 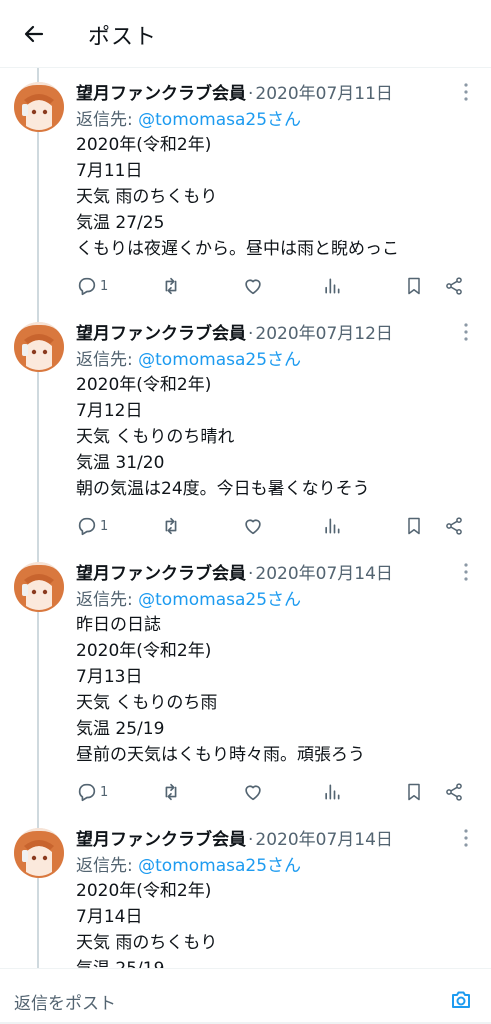 I want to click on tweet-header: 望月ファンクラブ会員 · 2020年07月12日, so click(x=234, y=331).